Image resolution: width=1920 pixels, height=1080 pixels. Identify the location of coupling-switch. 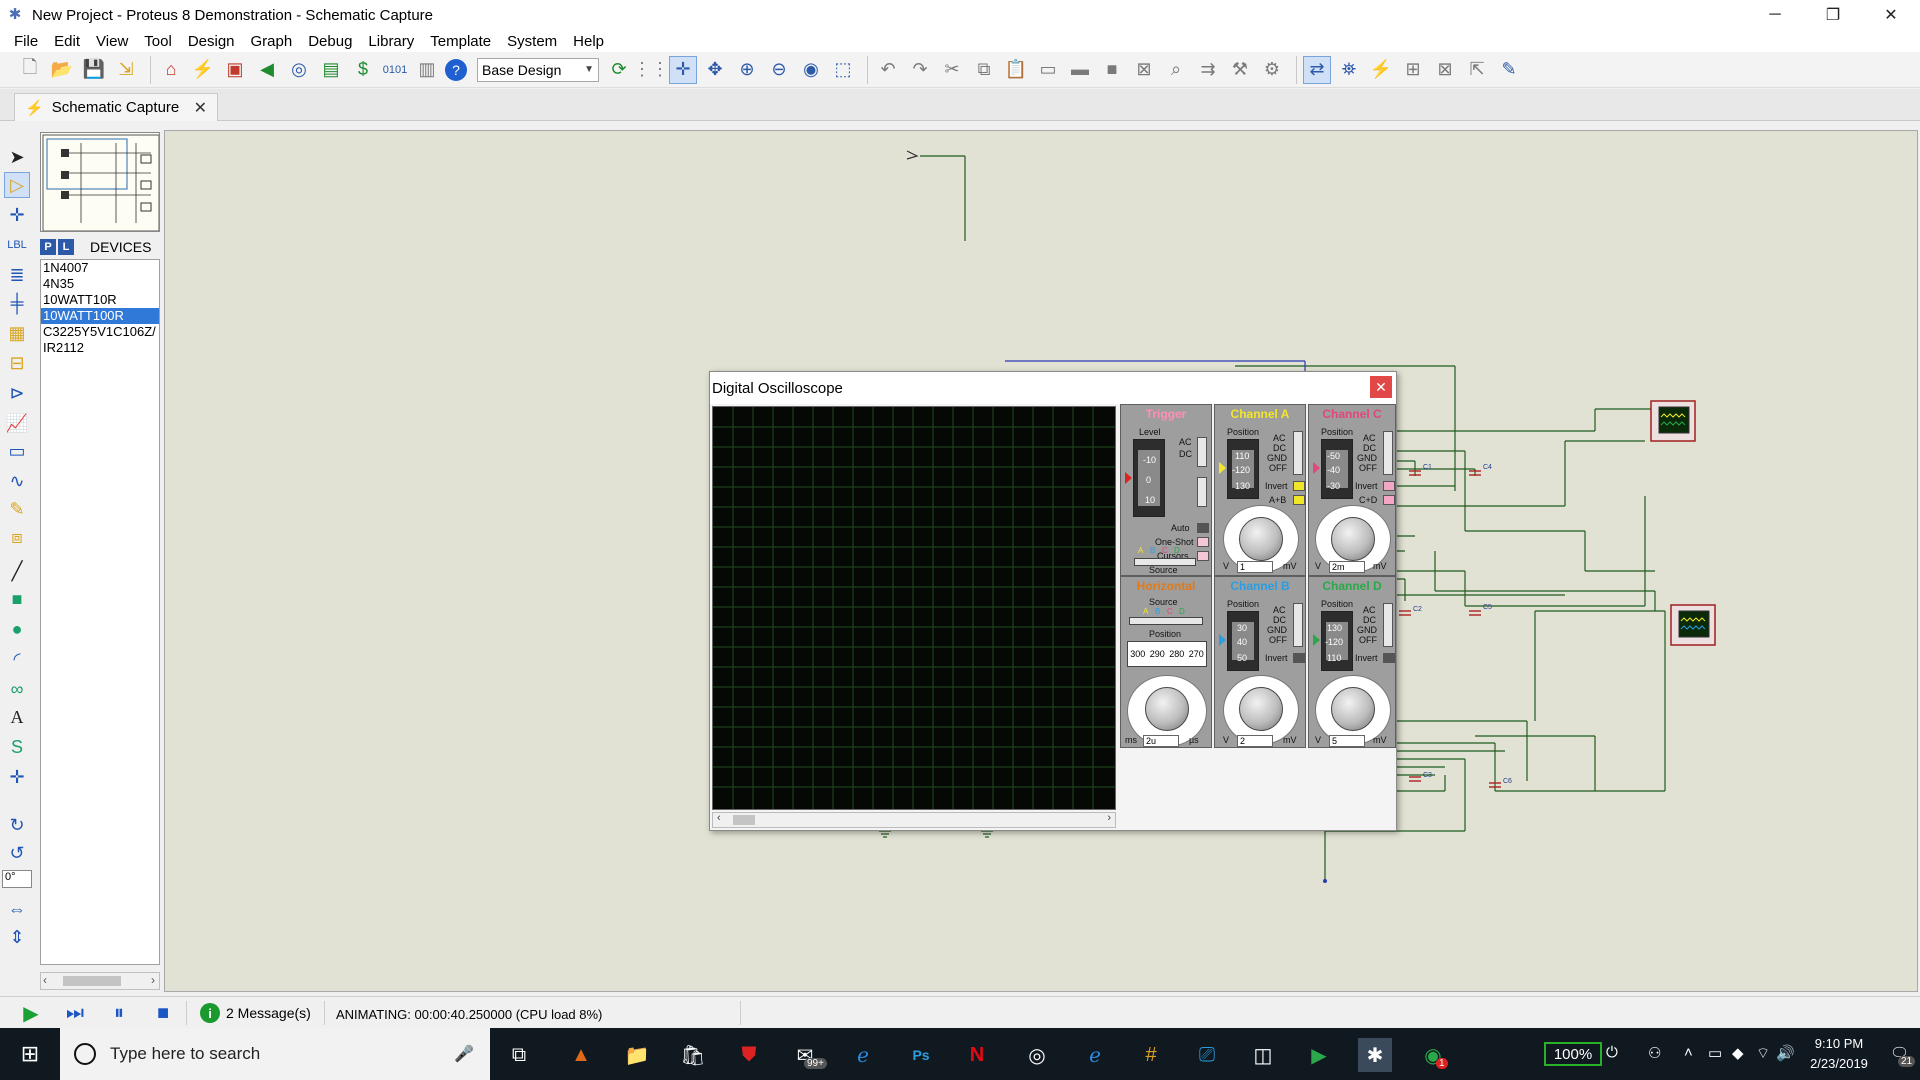
(1202, 452).